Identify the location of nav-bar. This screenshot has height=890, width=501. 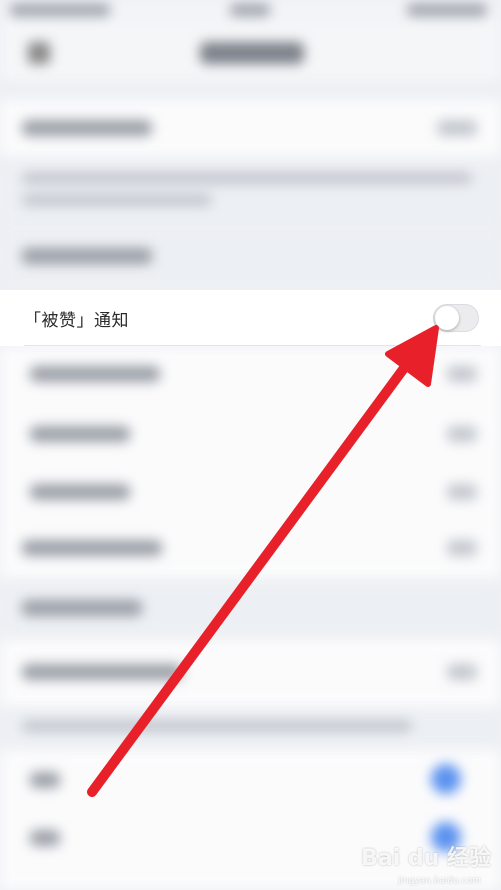
(250, 52).